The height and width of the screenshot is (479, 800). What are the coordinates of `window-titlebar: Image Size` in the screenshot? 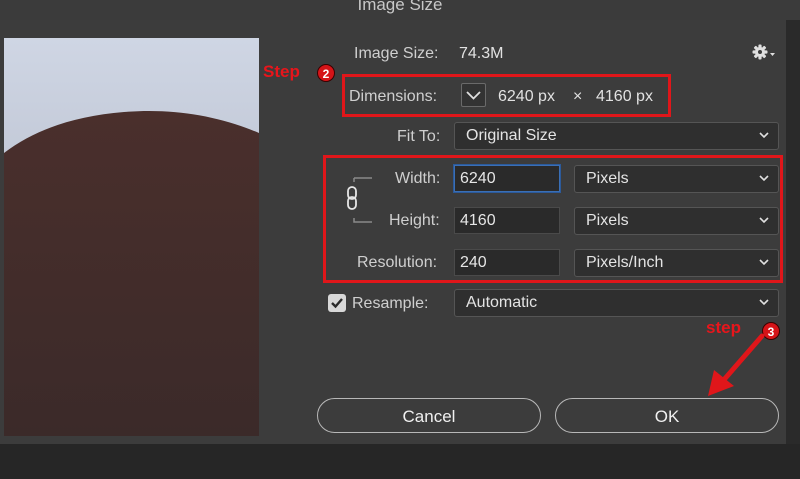 It's located at (400, 10).